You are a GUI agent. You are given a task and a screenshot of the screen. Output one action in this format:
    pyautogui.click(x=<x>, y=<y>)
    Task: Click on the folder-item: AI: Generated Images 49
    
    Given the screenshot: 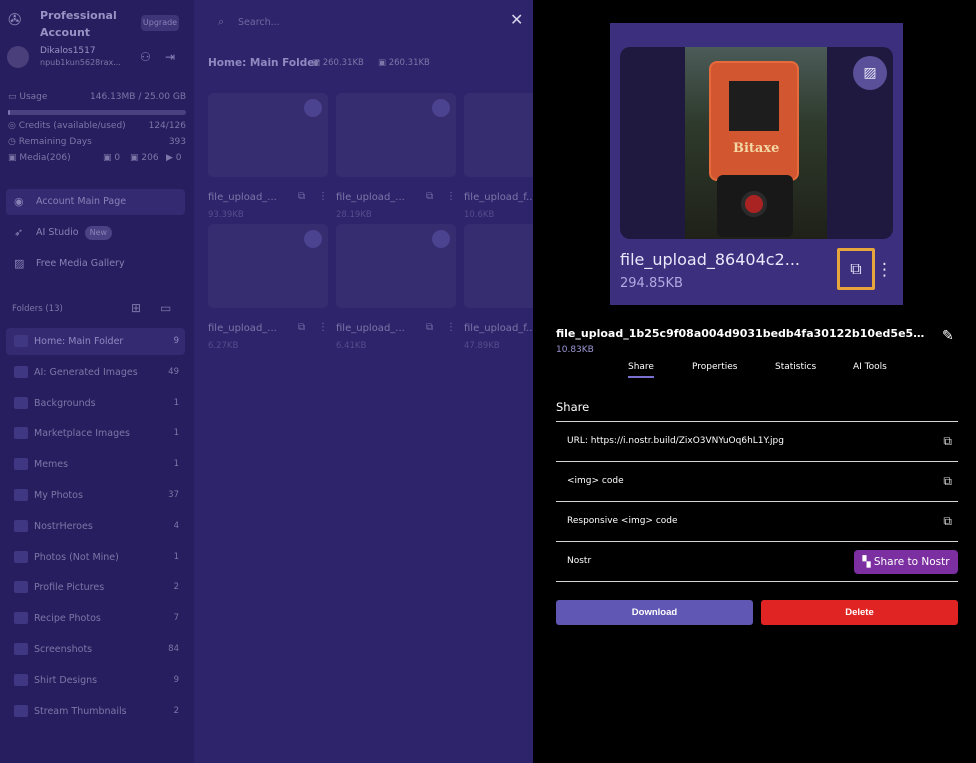 What is the action you would take?
    pyautogui.click(x=95, y=372)
    